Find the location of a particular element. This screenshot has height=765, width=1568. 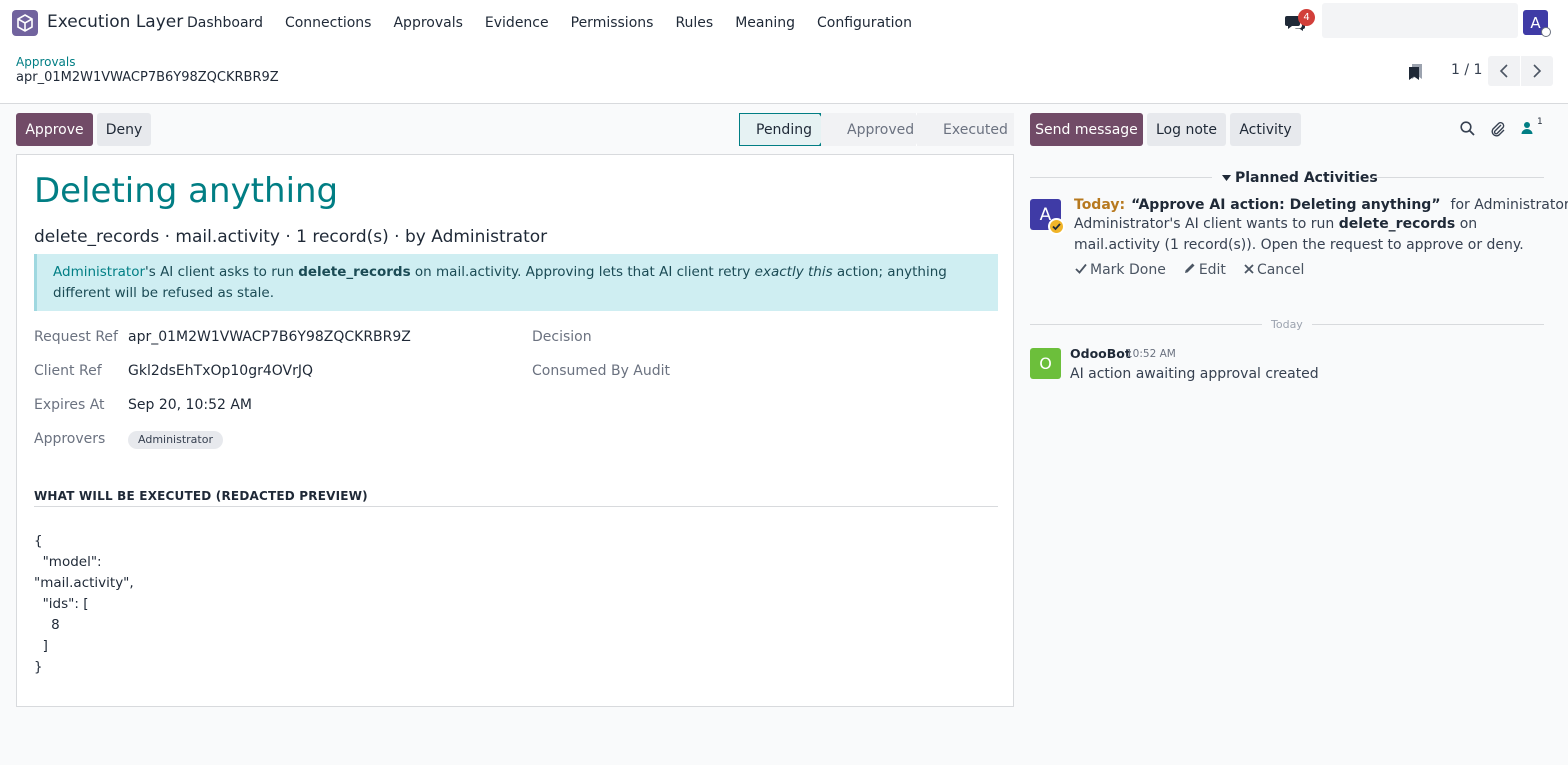

search-icon is located at coordinates (1467, 130).